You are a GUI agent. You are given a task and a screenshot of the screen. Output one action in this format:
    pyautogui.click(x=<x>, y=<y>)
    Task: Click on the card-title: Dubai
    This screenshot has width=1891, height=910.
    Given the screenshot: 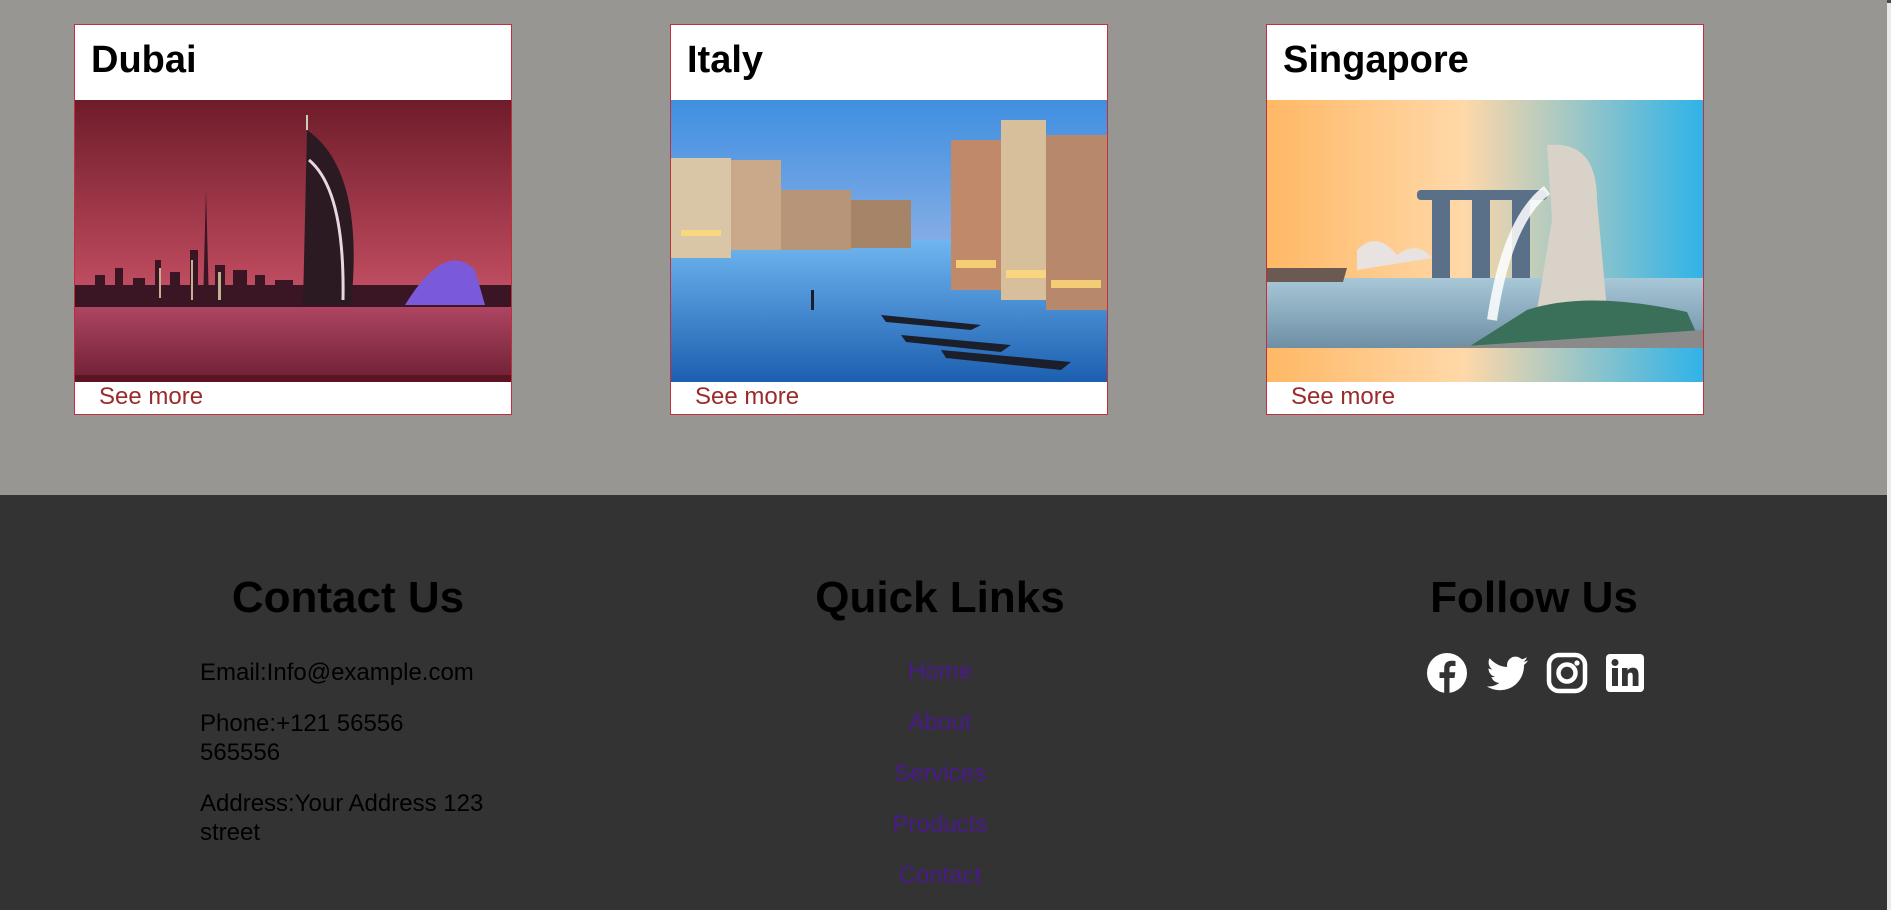 What is the action you would take?
    pyautogui.click(x=144, y=60)
    